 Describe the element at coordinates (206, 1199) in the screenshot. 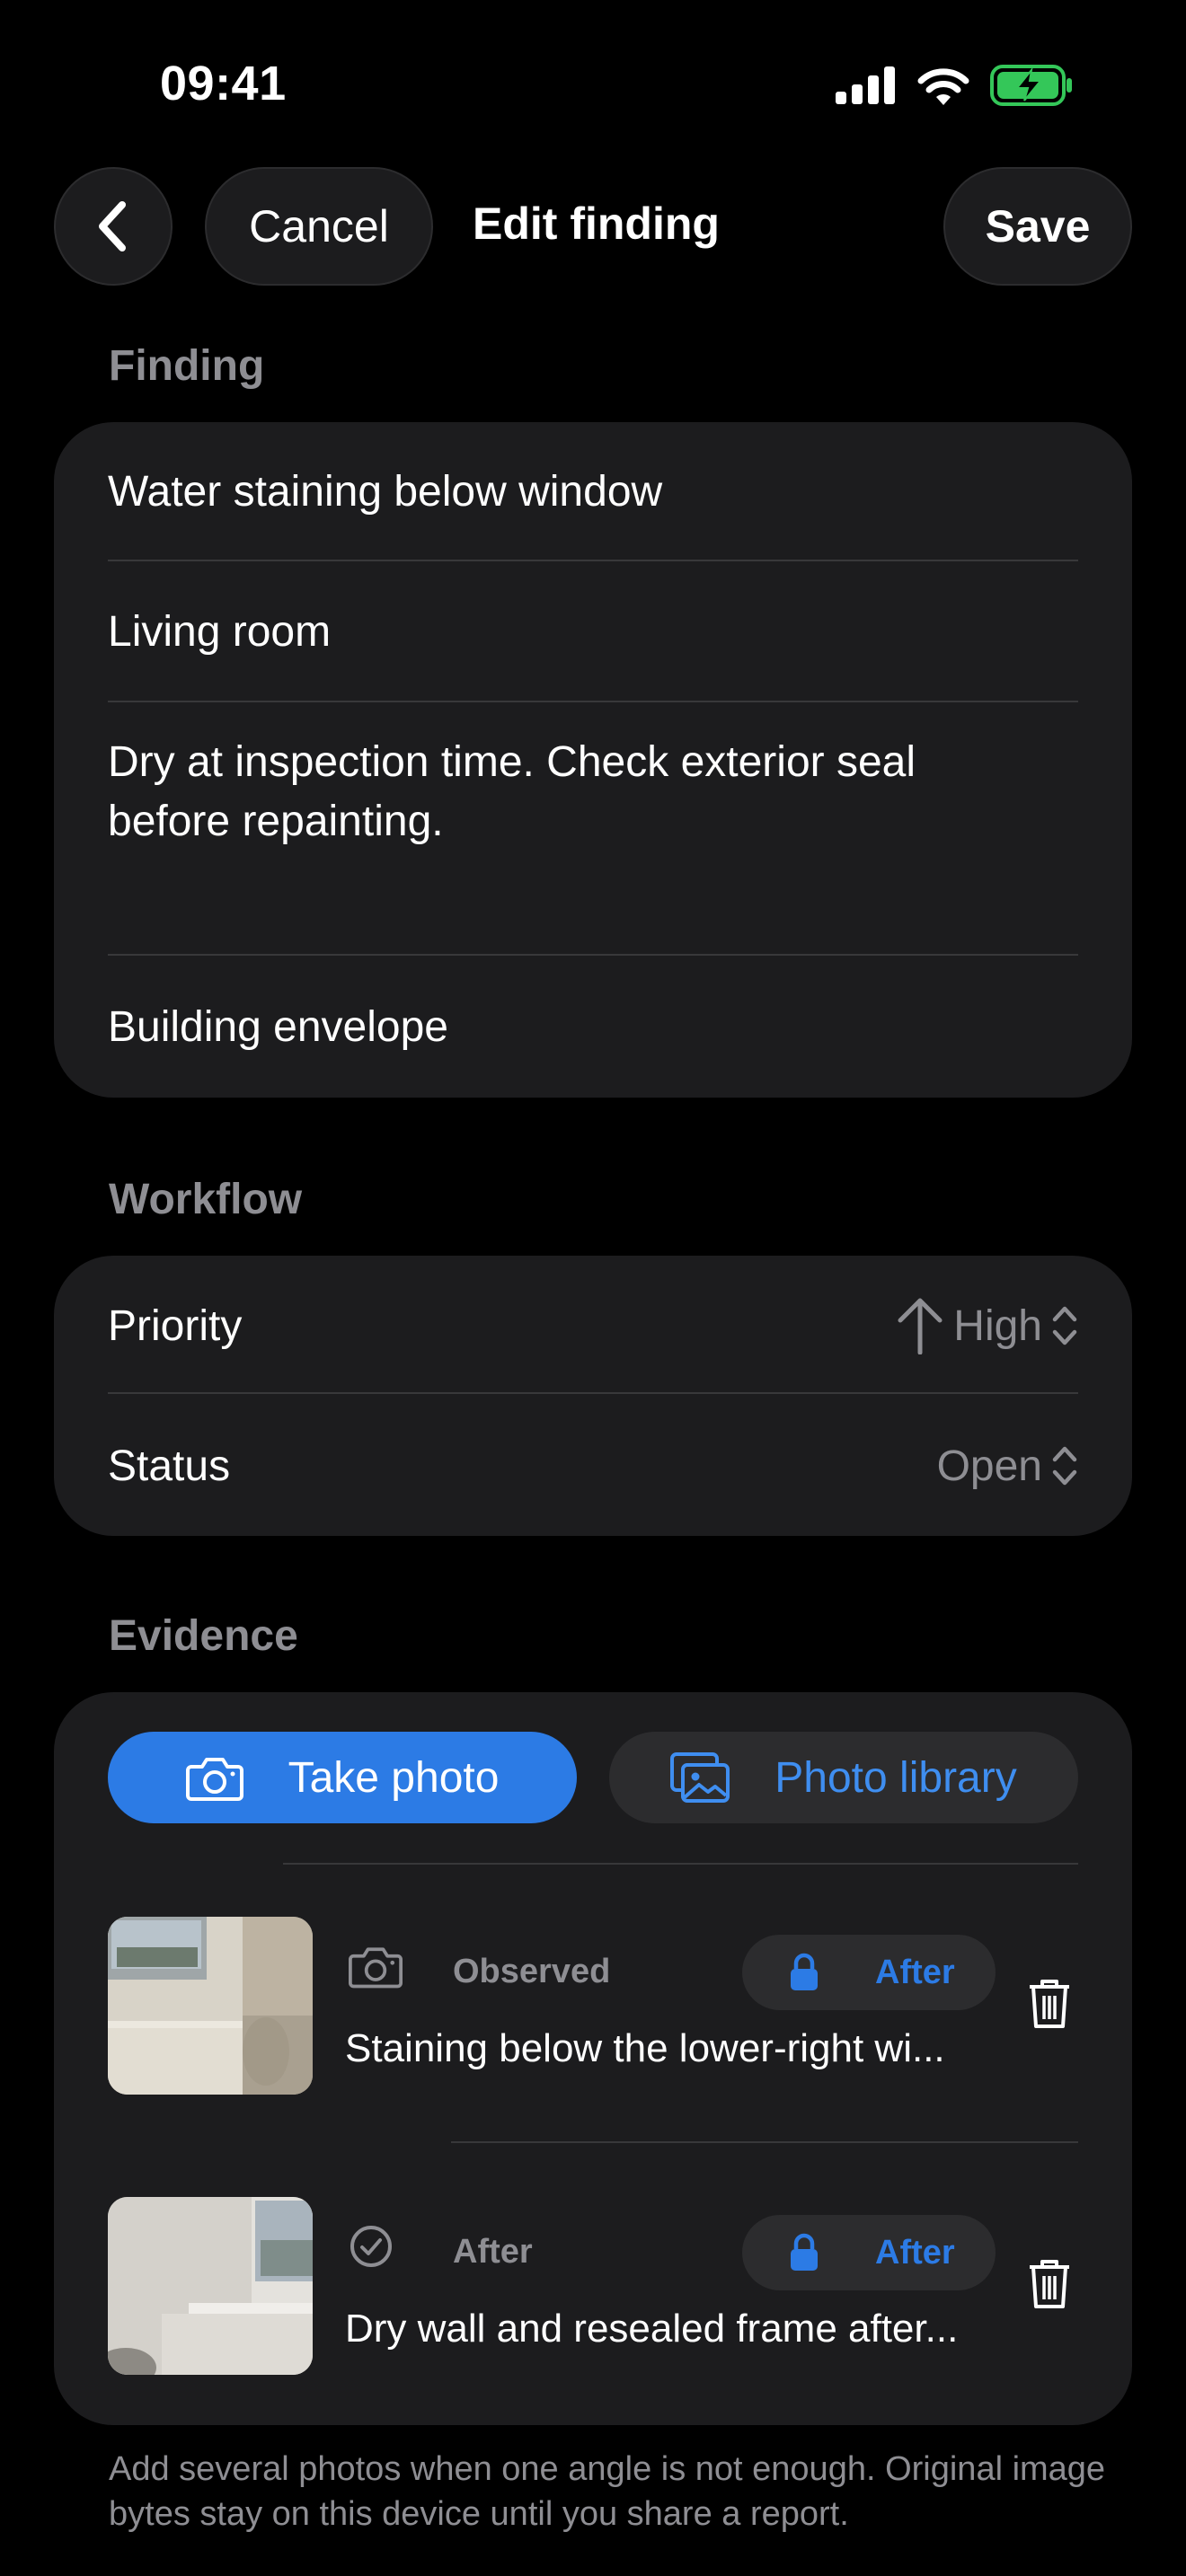

I see `workflow-section-header: Workflow` at that location.